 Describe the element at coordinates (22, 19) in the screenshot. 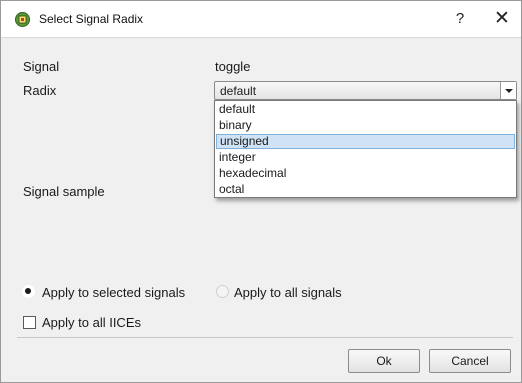

I see `chip-icon` at that location.